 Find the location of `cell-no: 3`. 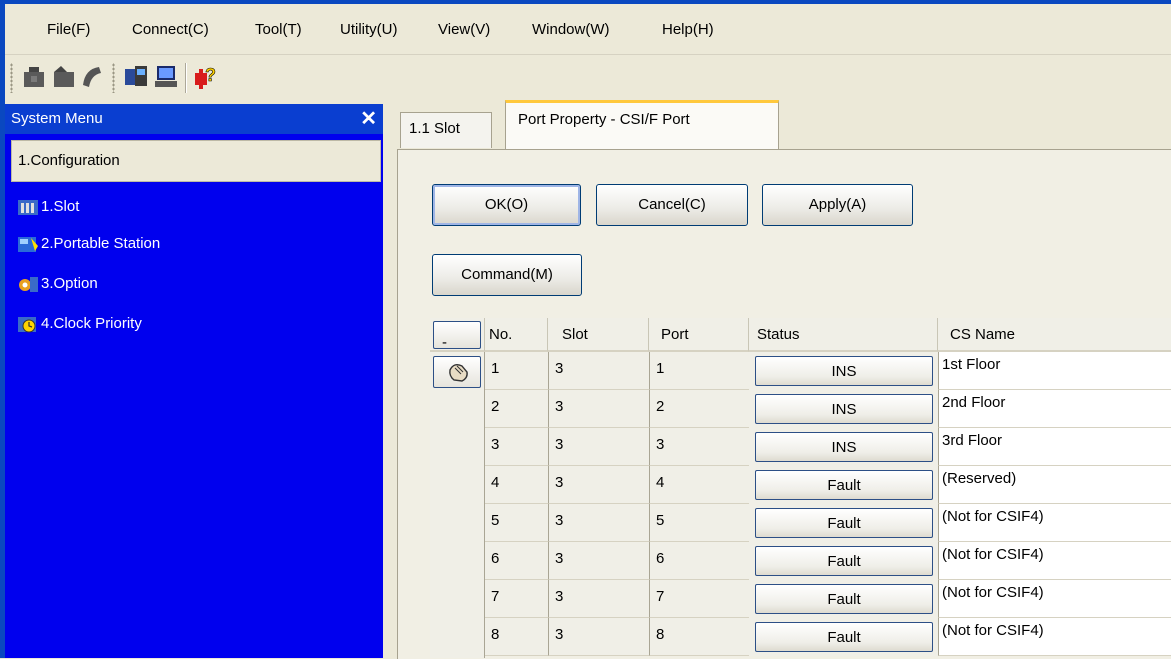

cell-no: 3 is located at coordinates (516, 447).